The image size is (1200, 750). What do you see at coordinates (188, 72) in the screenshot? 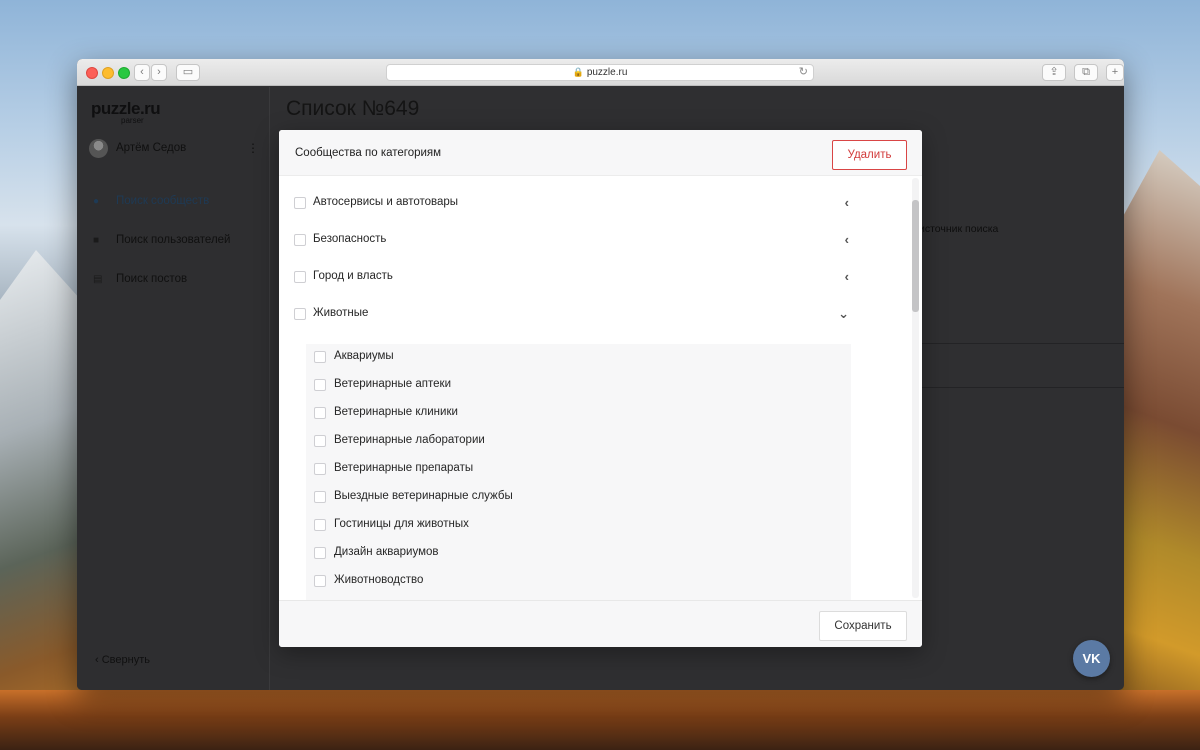
I see `sidebar-toggle-icon: ▭` at bounding box center [188, 72].